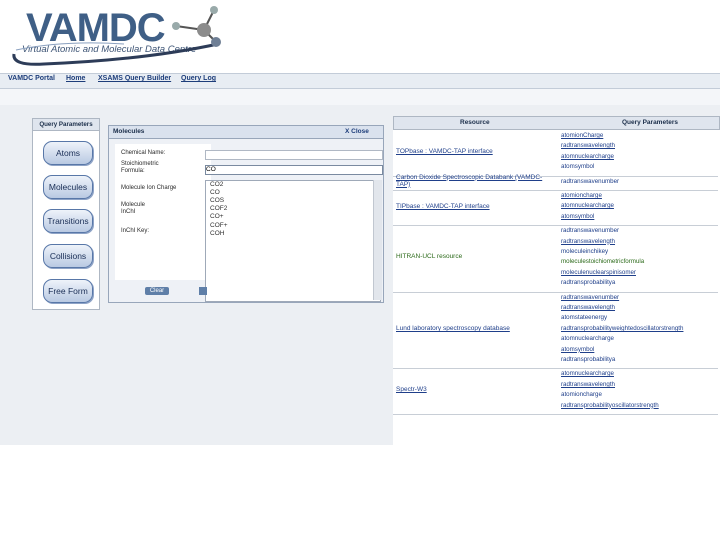 This screenshot has height=540, width=720. I want to click on inchi-key-label: InChI Key:, so click(135, 231).